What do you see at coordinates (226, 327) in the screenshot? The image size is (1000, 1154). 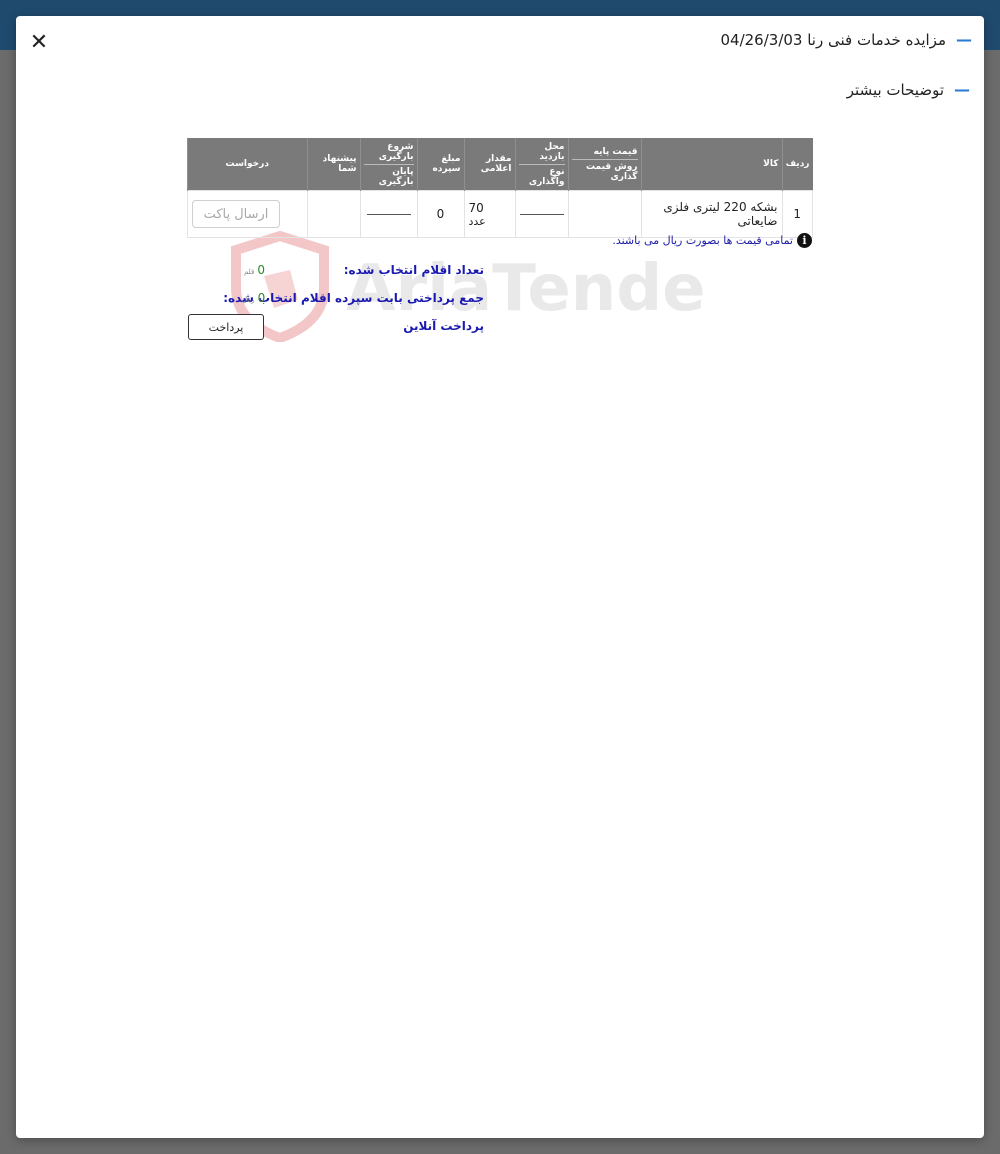 I see `pay-button: پرداخت` at bounding box center [226, 327].